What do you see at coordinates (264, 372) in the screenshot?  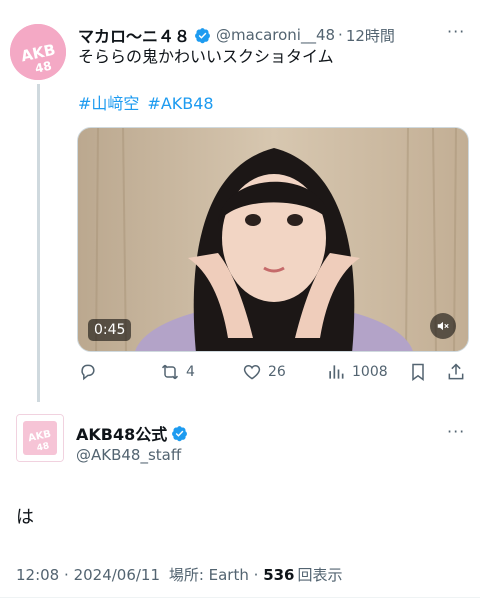 I see `like-button: 26` at bounding box center [264, 372].